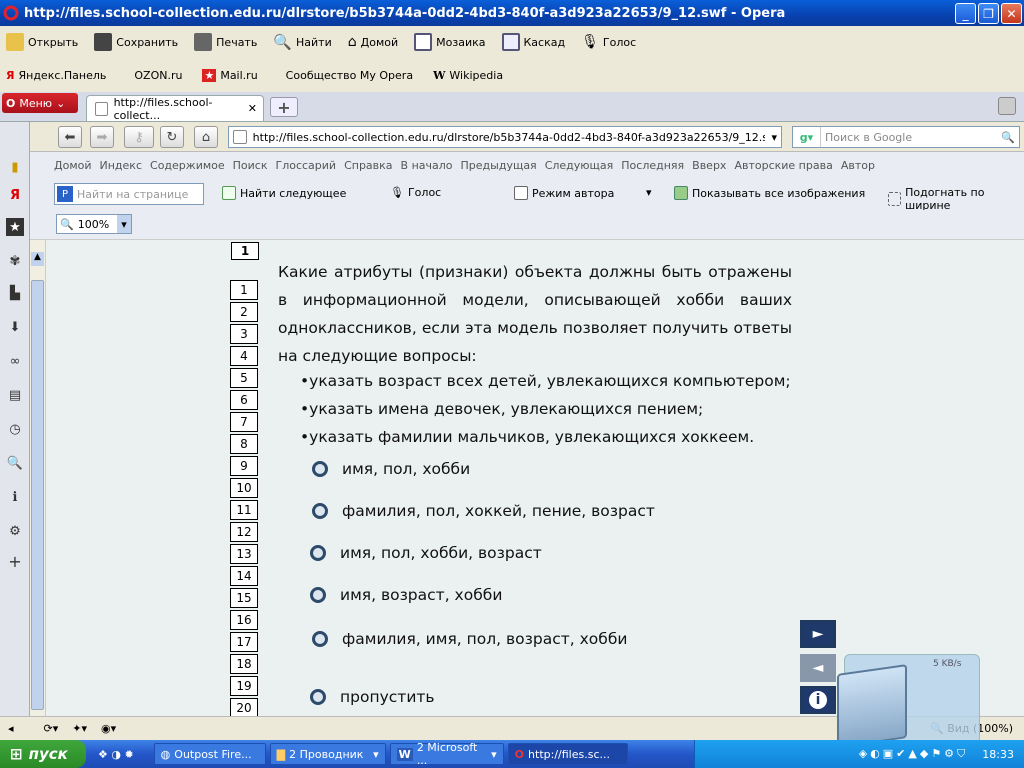 The width and height of the screenshot is (1024, 768). I want to click on print-button: Печать, so click(225, 42).